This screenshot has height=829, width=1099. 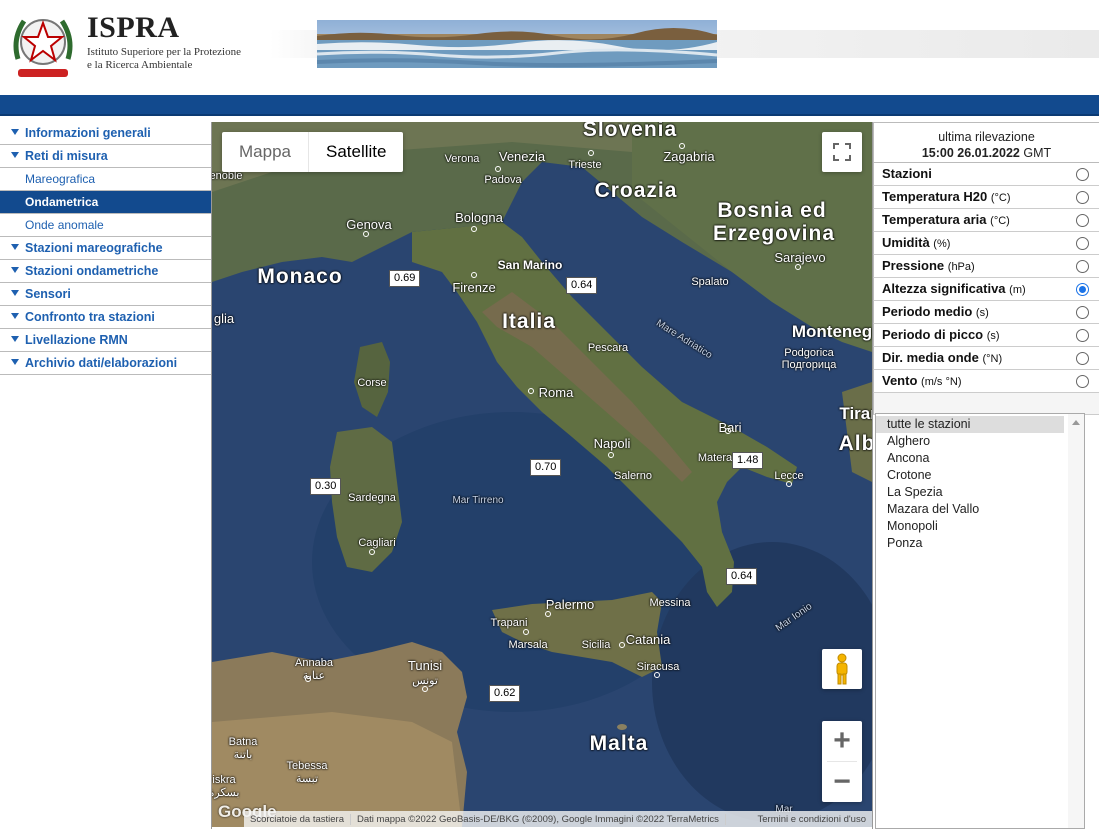 I want to click on map-label-city: Подгорица, so click(x=809, y=365).